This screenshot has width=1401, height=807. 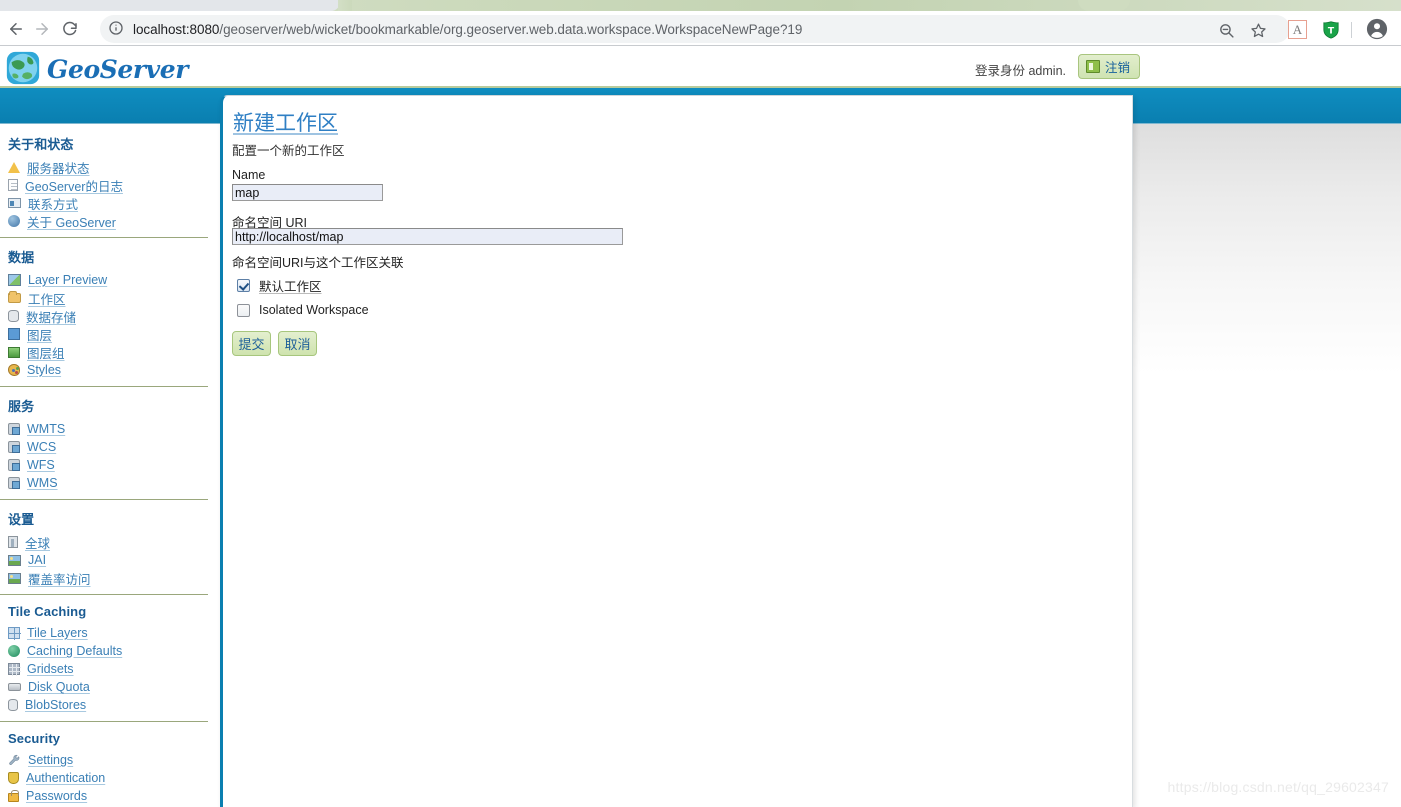 What do you see at coordinates (251, 343) in the screenshot?
I see `submit-button: 提交` at bounding box center [251, 343].